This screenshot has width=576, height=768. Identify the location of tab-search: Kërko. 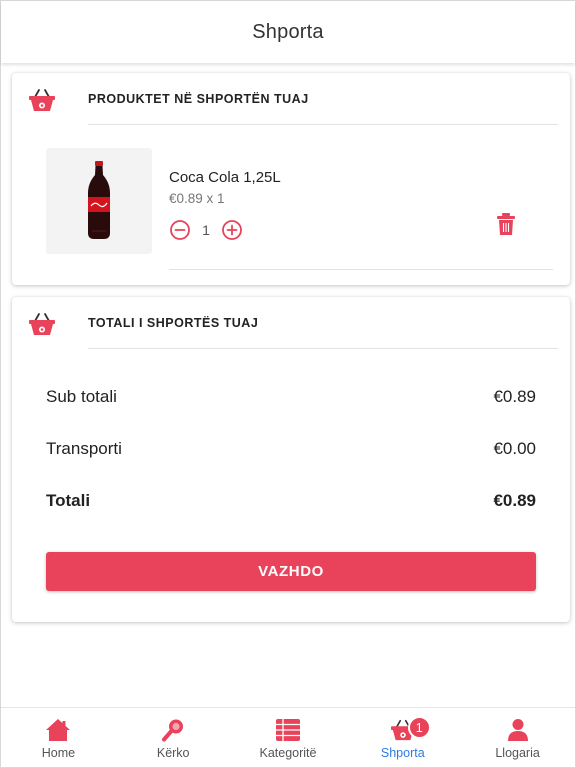
(173, 737).